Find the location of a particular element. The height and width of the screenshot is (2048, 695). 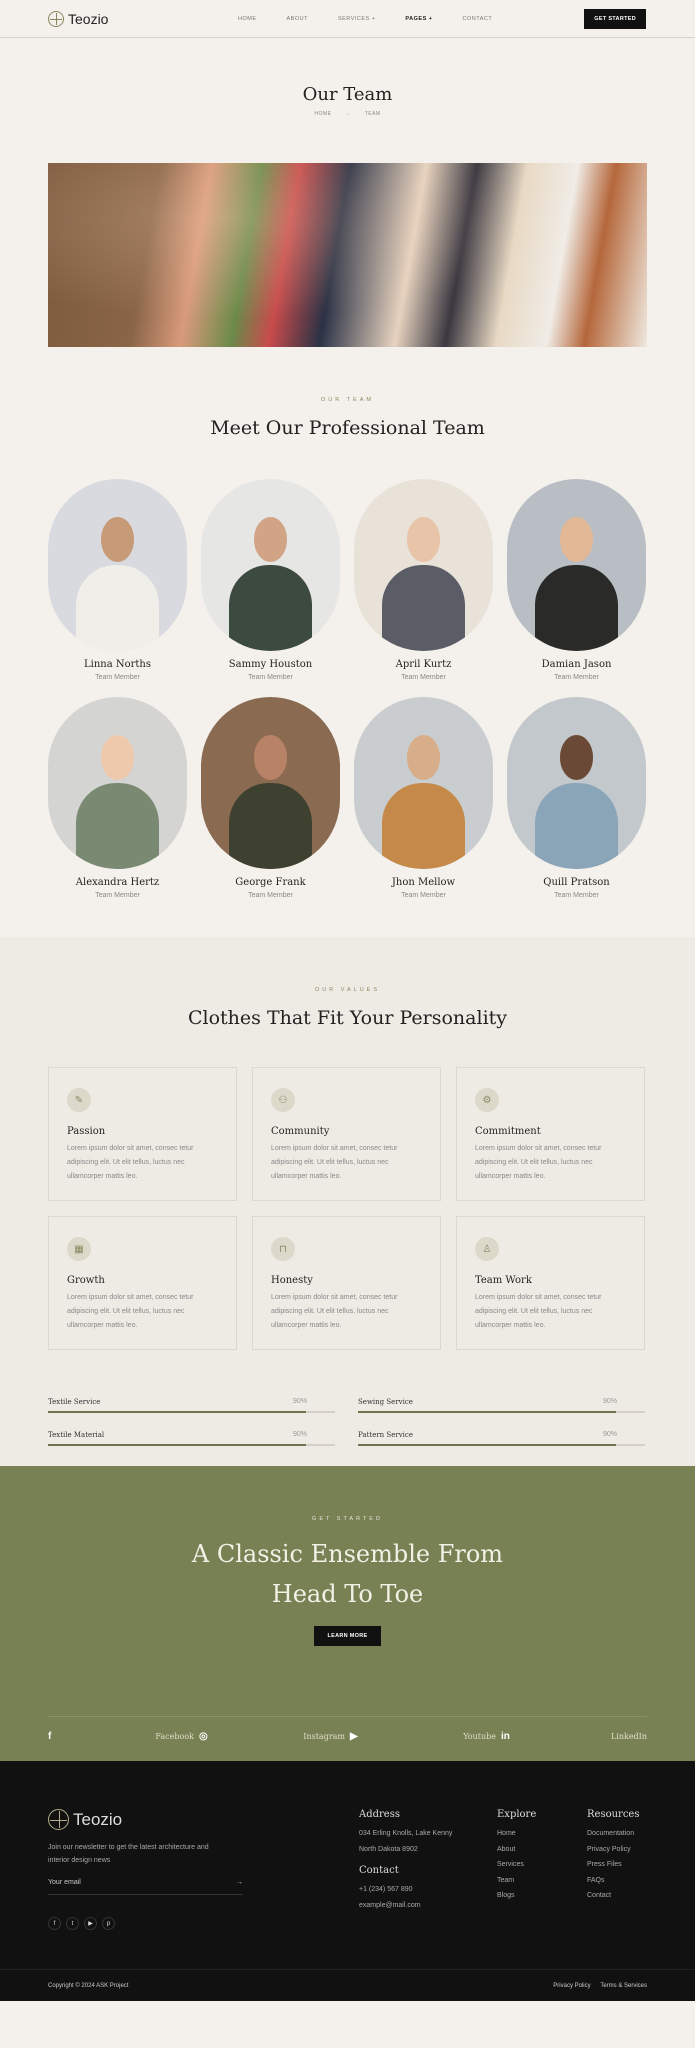

team-member-card: Alexandra Hertz Team Member is located at coordinates (117, 798).